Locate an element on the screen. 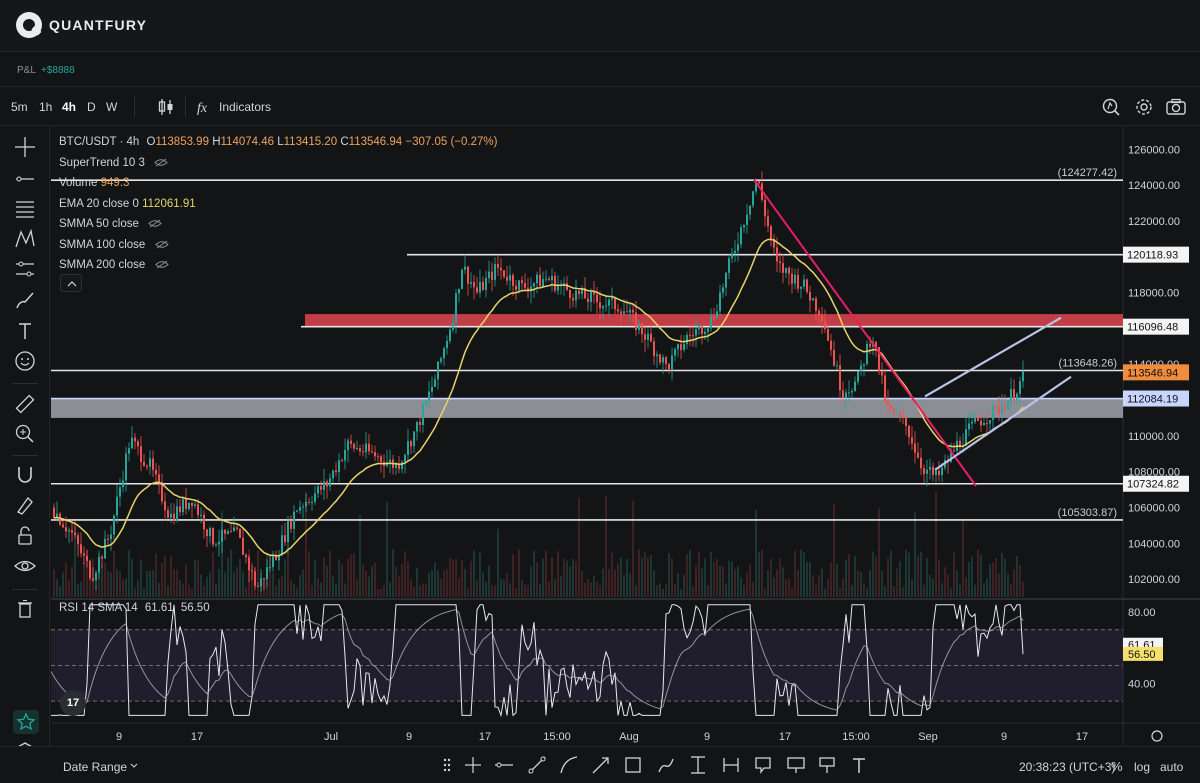  legend-smma50: SMMA 50 close is located at coordinates (278, 225).